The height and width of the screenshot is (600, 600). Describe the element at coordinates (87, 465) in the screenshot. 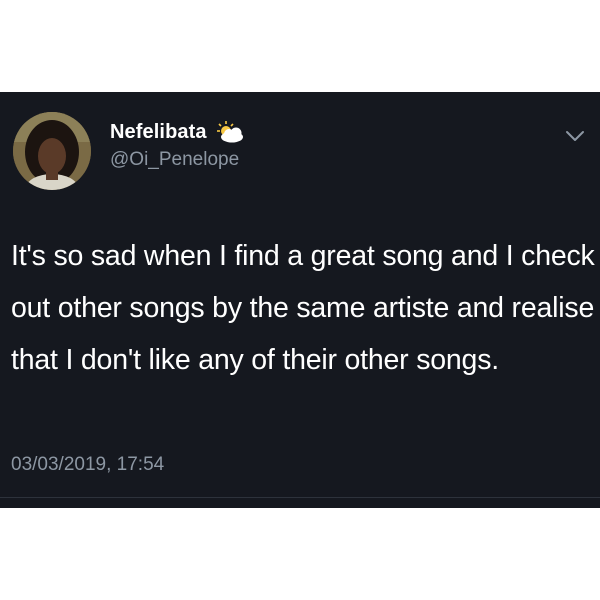

I see `tweet-timestamp: 03/03/2019, 17:54` at that location.